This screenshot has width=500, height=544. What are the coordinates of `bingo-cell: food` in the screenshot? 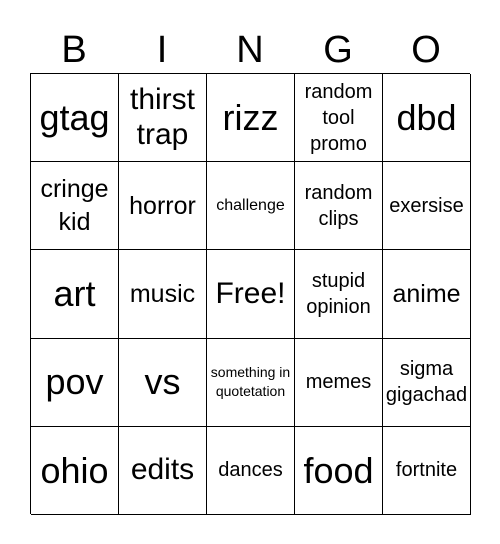 It's located at (339, 470).